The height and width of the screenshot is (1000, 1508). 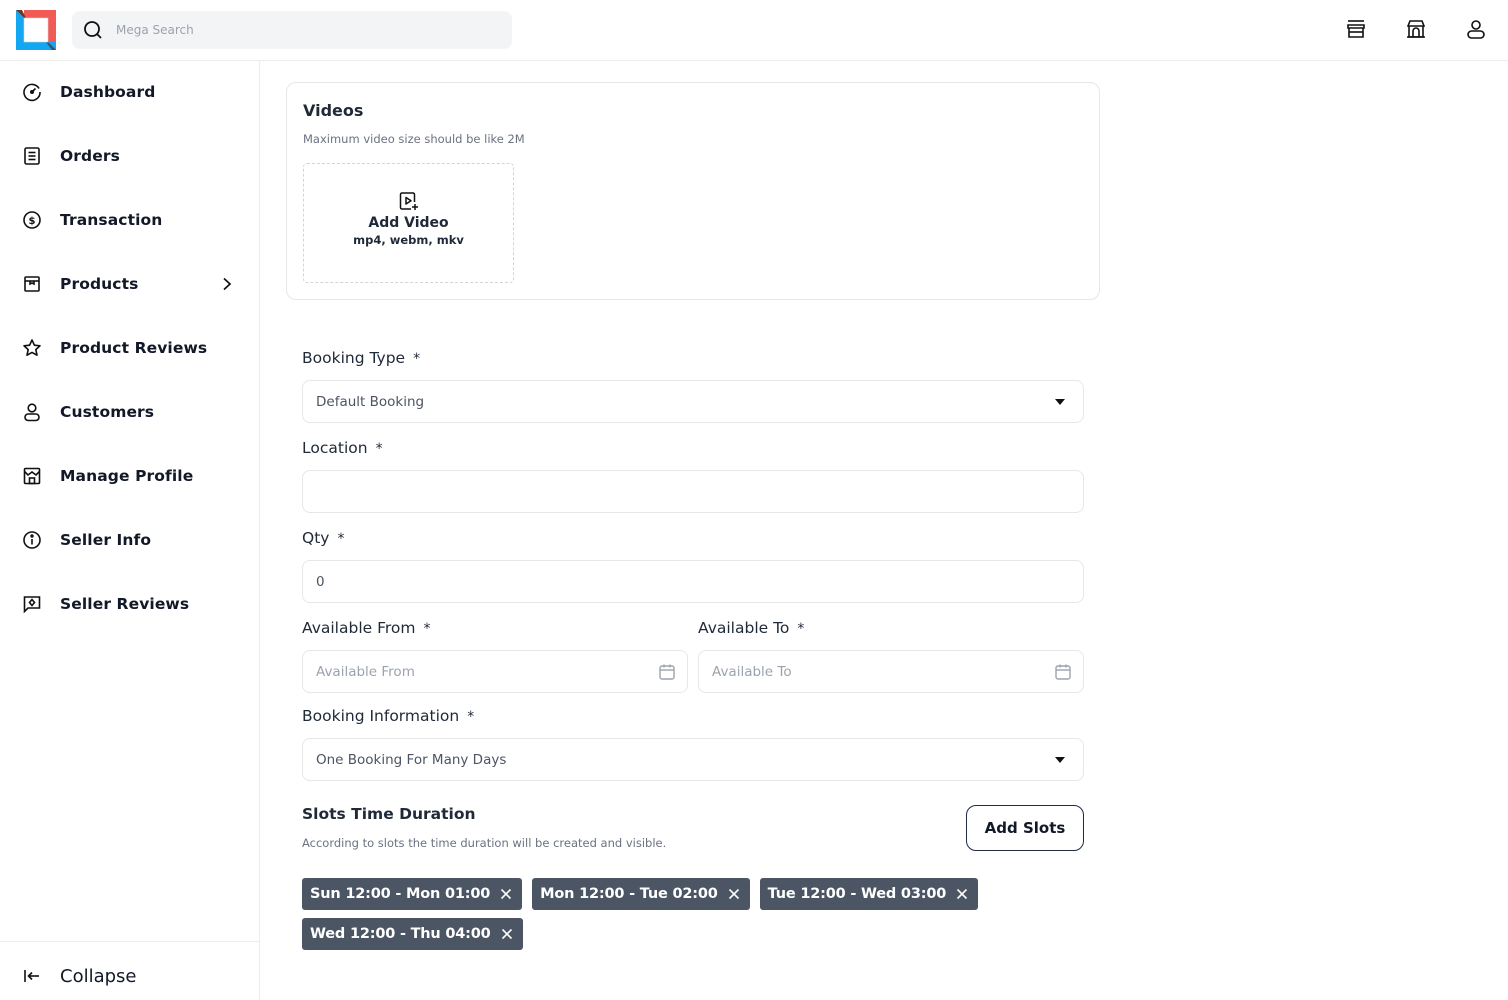 What do you see at coordinates (1356, 29) in the screenshot?
I see `store-icon` at bounding box center [1356, 29].